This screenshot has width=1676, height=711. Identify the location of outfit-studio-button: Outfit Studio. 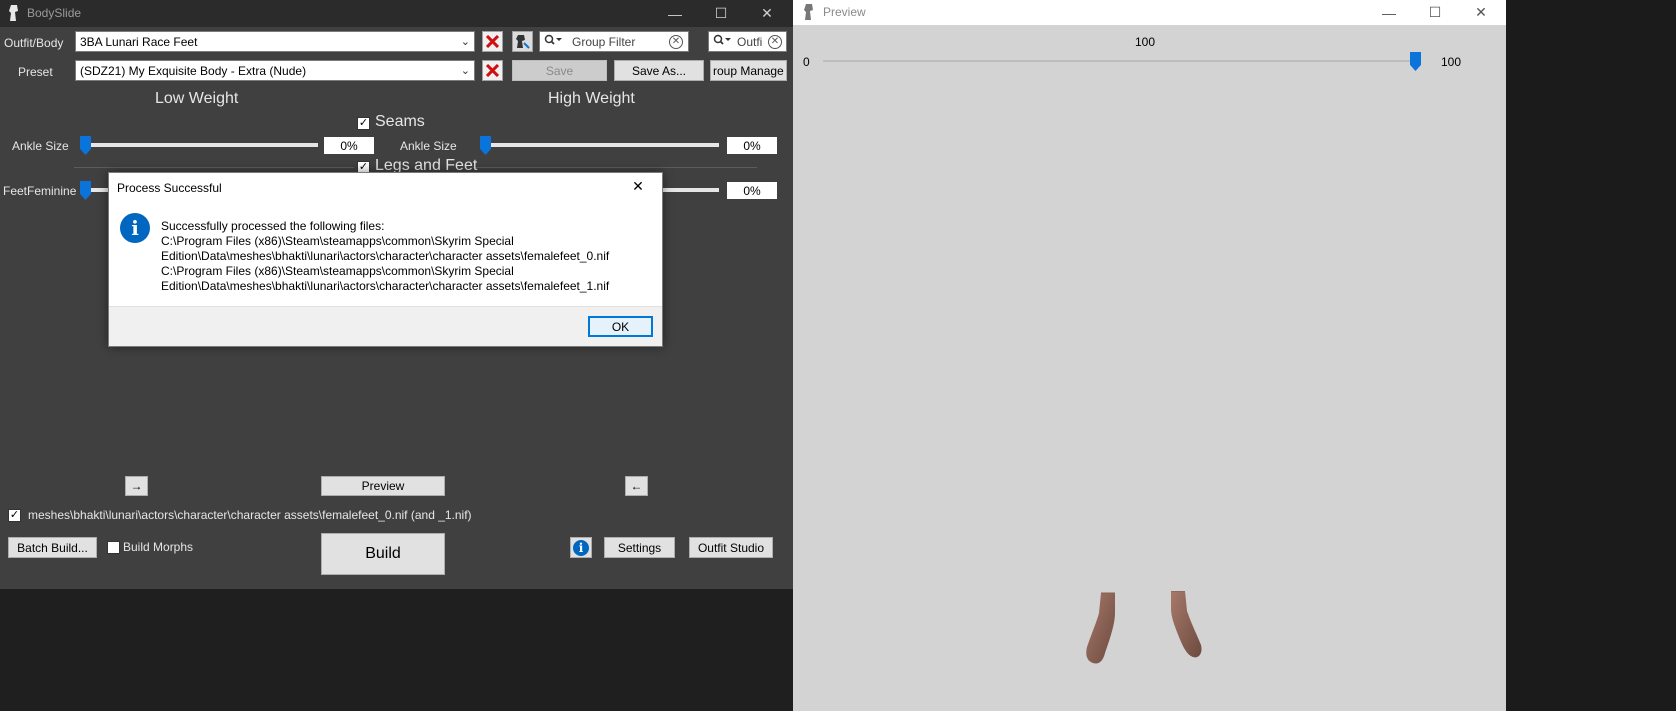
(731, 547).